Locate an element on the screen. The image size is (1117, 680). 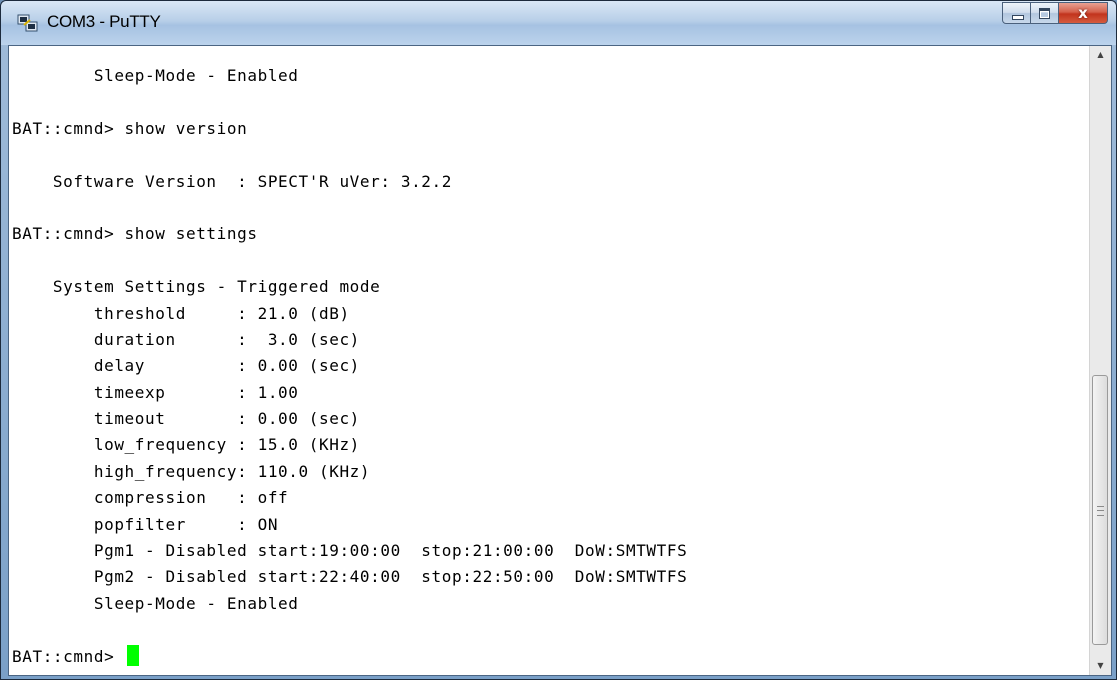
terminal-line: delay : 0.00 (sec) is located at coordinates (349, 366).